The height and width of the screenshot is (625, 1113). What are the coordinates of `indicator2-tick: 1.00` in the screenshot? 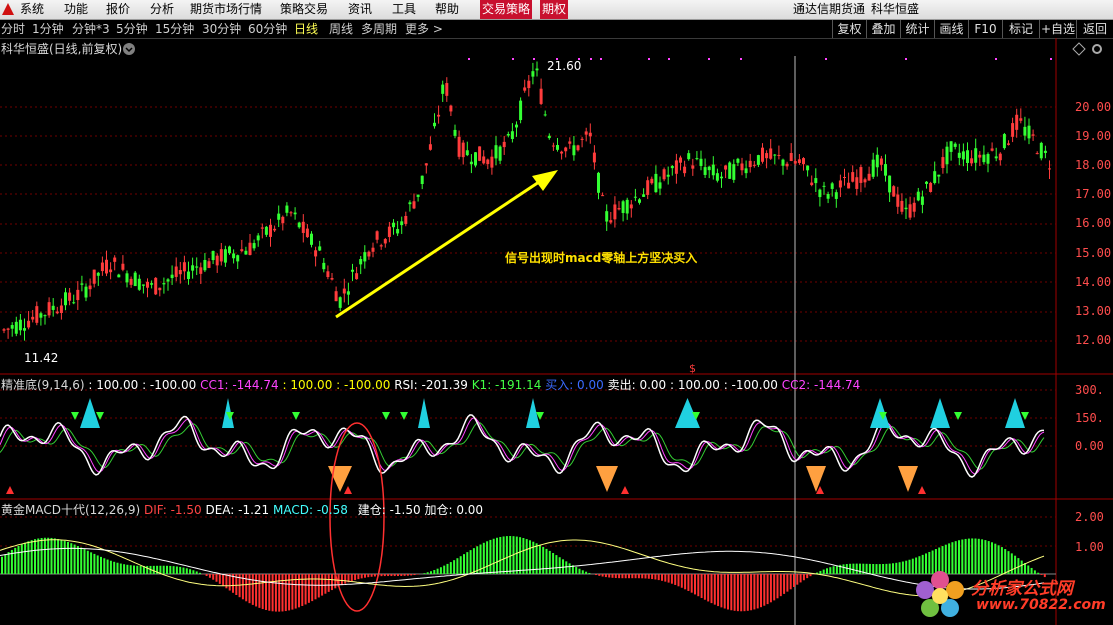 It's located at (1089, 547).